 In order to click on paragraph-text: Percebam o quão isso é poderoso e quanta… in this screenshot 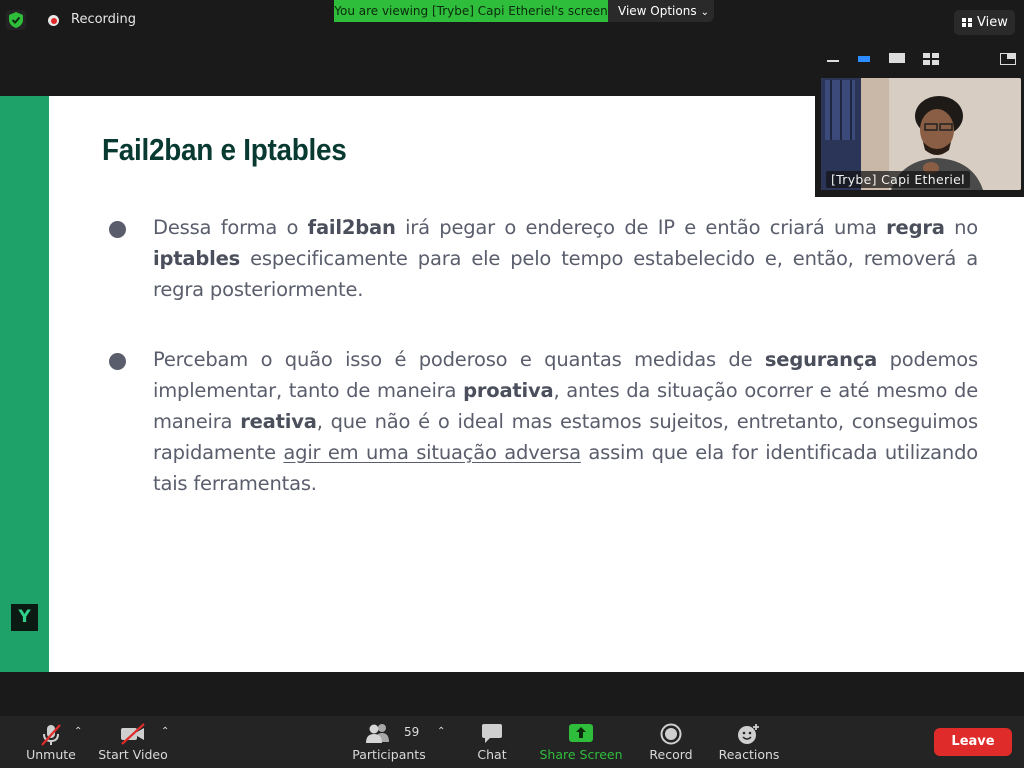, I will do `click(459, 359)`.